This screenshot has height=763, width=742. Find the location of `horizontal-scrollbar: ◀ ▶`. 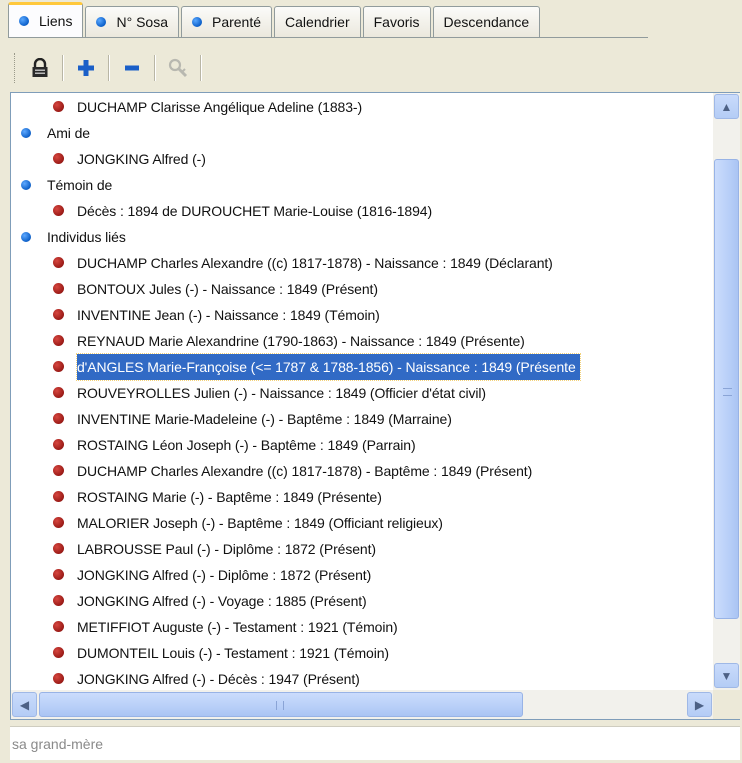

horizontal-scrollbar: ◀ ▶ is located at coordinates (362, 704).